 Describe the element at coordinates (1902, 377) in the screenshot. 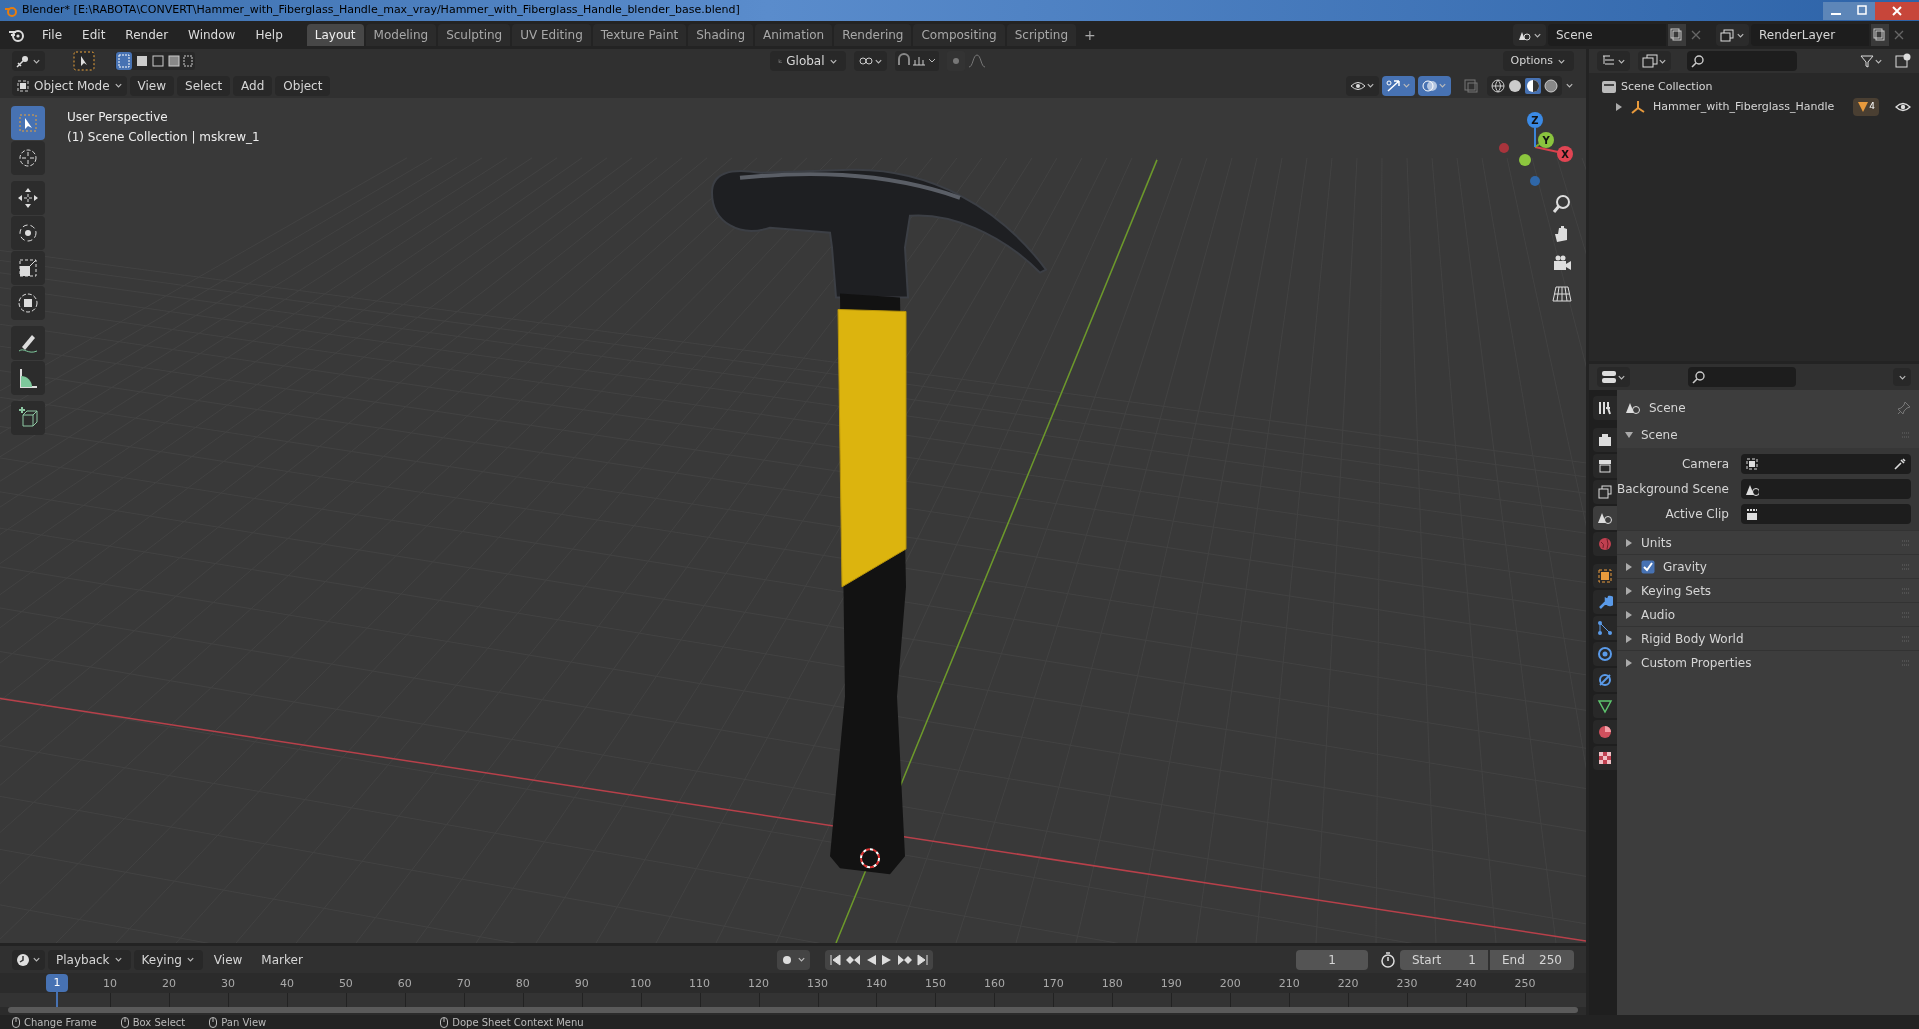

I see `options-dropdown` at that location.